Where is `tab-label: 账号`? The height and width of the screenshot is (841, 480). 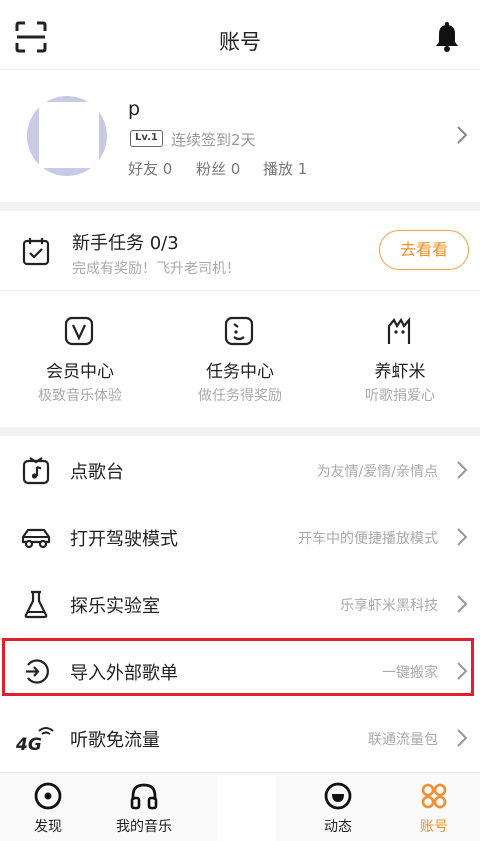
tab-label: 账号 is located at coordinates (434, 827).